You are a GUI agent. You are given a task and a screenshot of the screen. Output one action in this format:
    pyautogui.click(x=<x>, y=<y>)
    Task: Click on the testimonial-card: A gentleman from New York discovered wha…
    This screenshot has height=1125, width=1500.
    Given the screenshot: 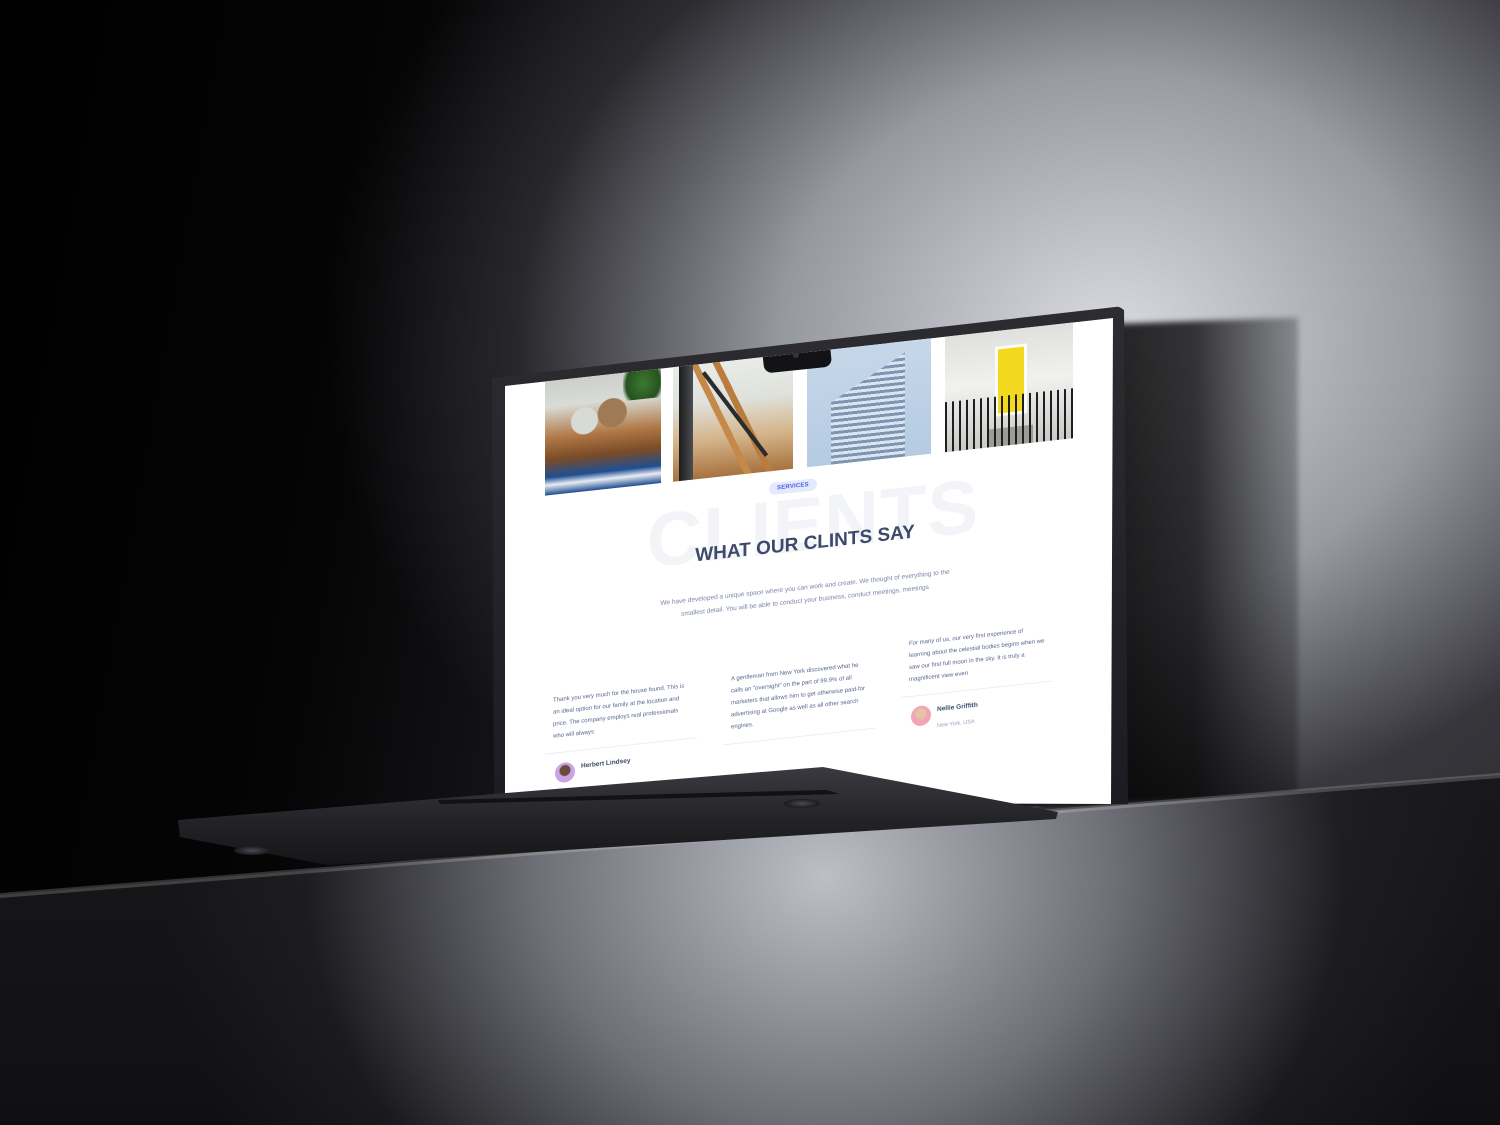 What is the action you would take?
    pyautogui.click(x=799, y=697)
    